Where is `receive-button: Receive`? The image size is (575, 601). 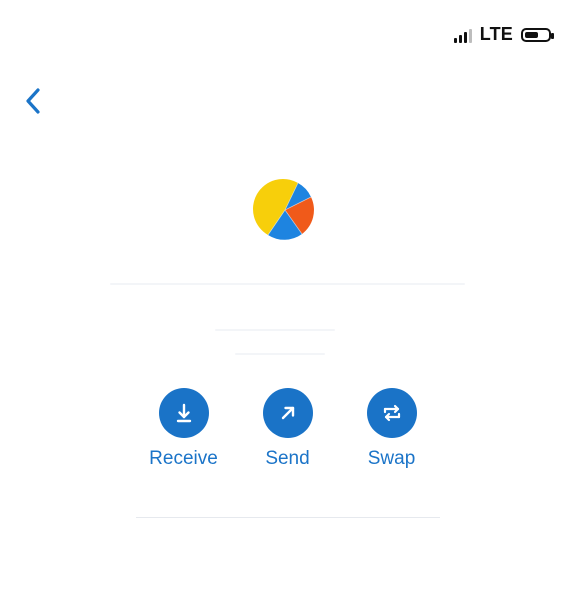
receive-button: Receive is located at coordinates (184, 429).